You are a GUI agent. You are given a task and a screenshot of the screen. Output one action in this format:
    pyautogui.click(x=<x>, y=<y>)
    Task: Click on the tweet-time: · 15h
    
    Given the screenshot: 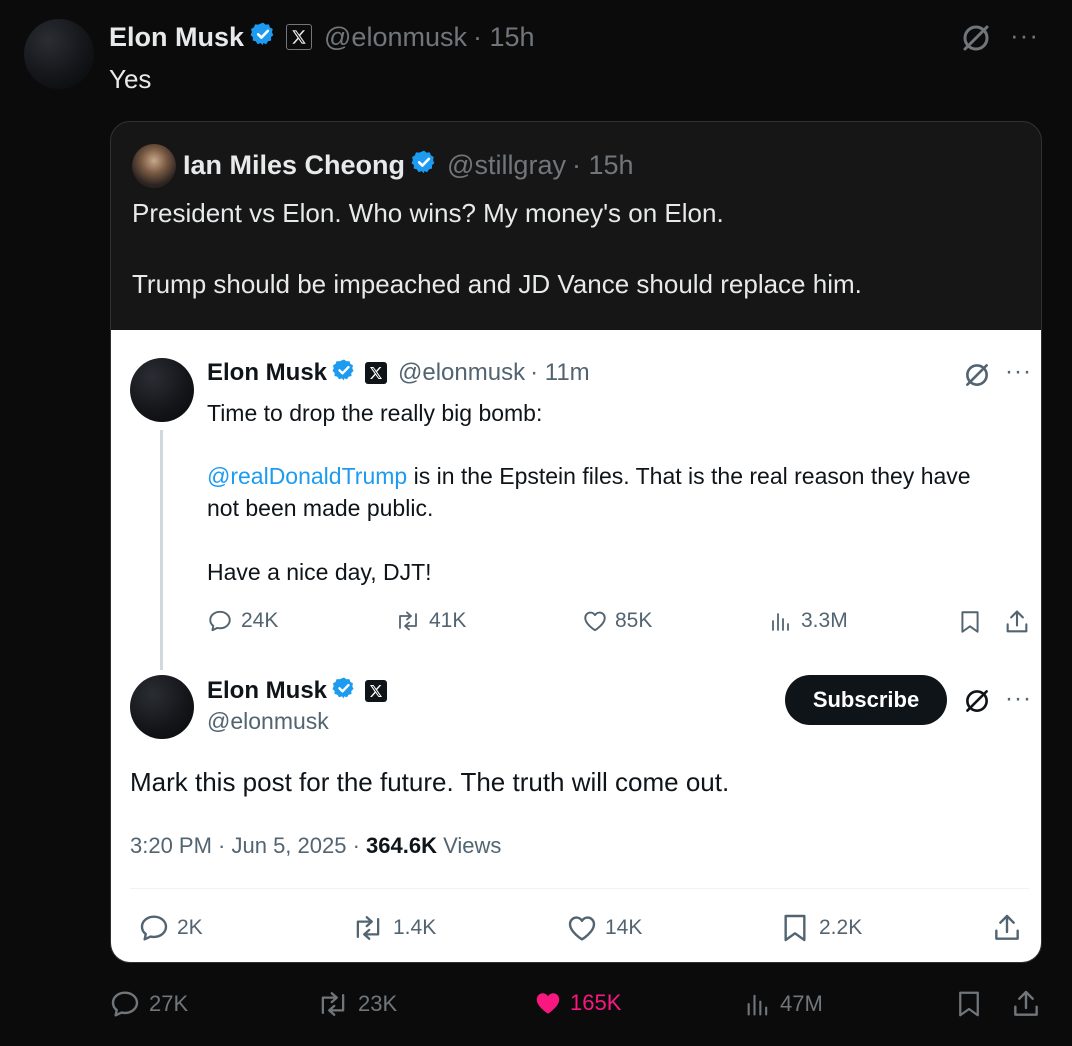 What is the action you would take?
    pyautogui.click(x=504, y=37)
    